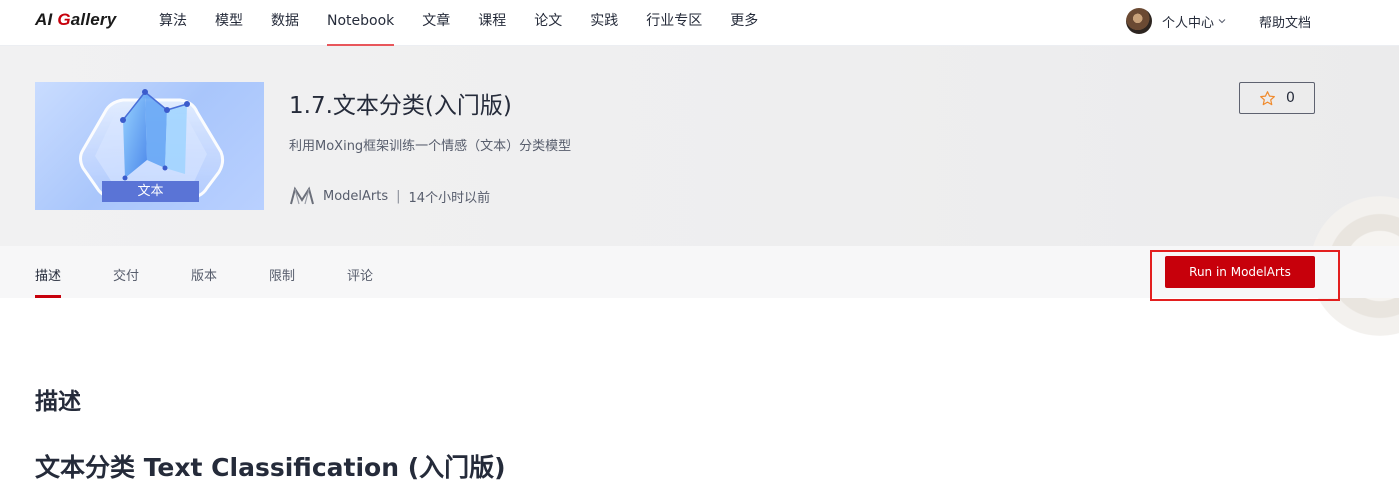 This screenshot has height=484, width=1399. What do you see at coordinates (1139, 21) in the screenshot?
I see `avatar` at bounding box center [1139, 21].